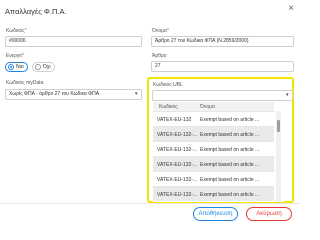  What do you see at coordinates (269, 214) in the screenshot?
I see `cancel-button: Ακύρωση` at bounding box center [269, 214].